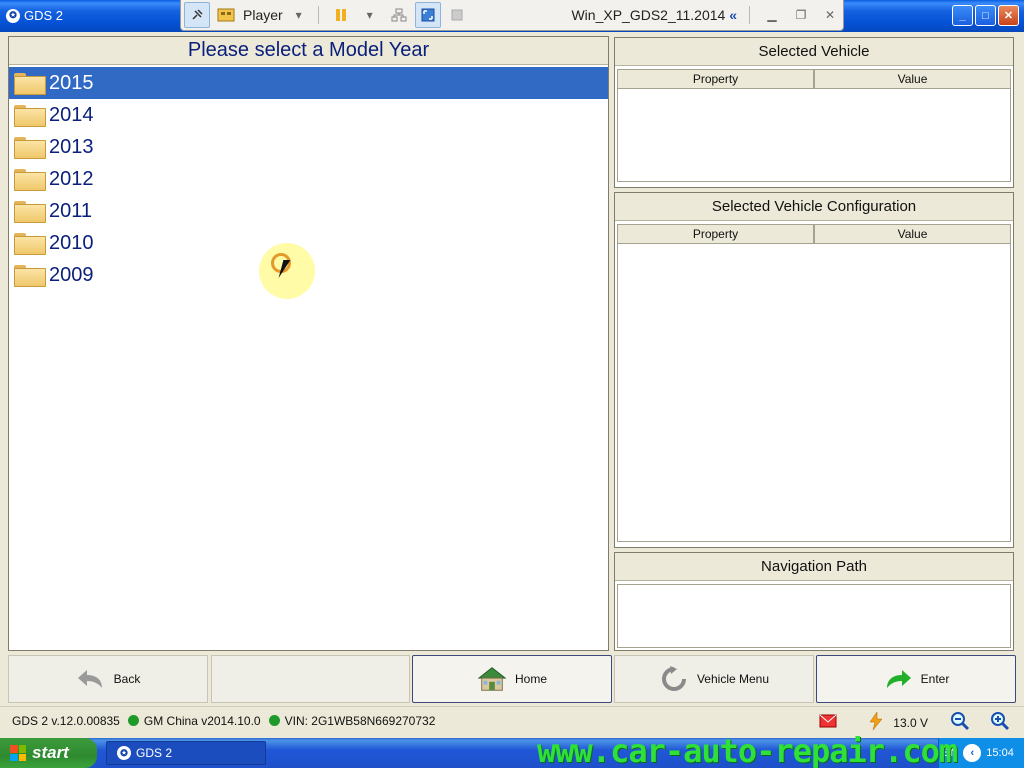 The image size is (1024, 768). What do you see at coordinates (308, 179) in the screenshot?
I see `year-item-2012: 2012` at bounding box center [308, 179].